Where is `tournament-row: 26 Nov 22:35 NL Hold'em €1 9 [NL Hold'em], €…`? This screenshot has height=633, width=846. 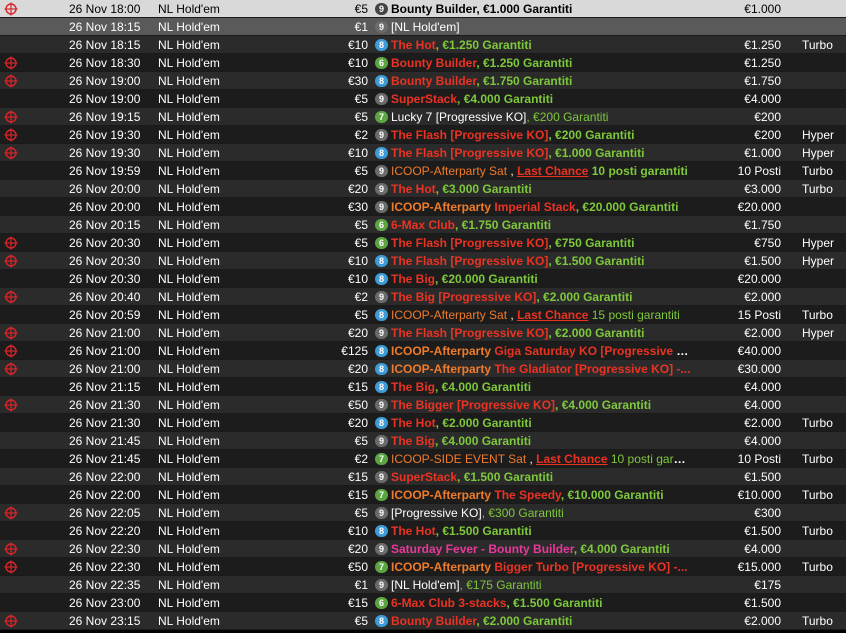
tournament-row: 26 Nov 22:35 NL Hold'em €1 9 [NL Hold'em], €… is located at coordinates (423, 585).